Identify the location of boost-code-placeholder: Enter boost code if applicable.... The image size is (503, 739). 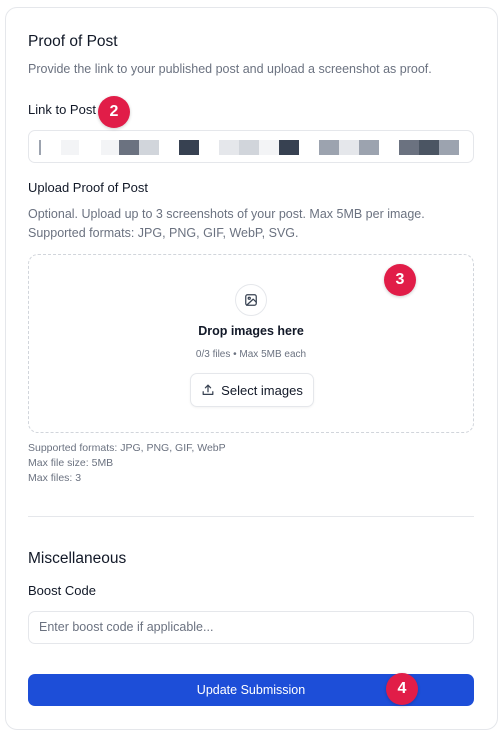
(126, 627).